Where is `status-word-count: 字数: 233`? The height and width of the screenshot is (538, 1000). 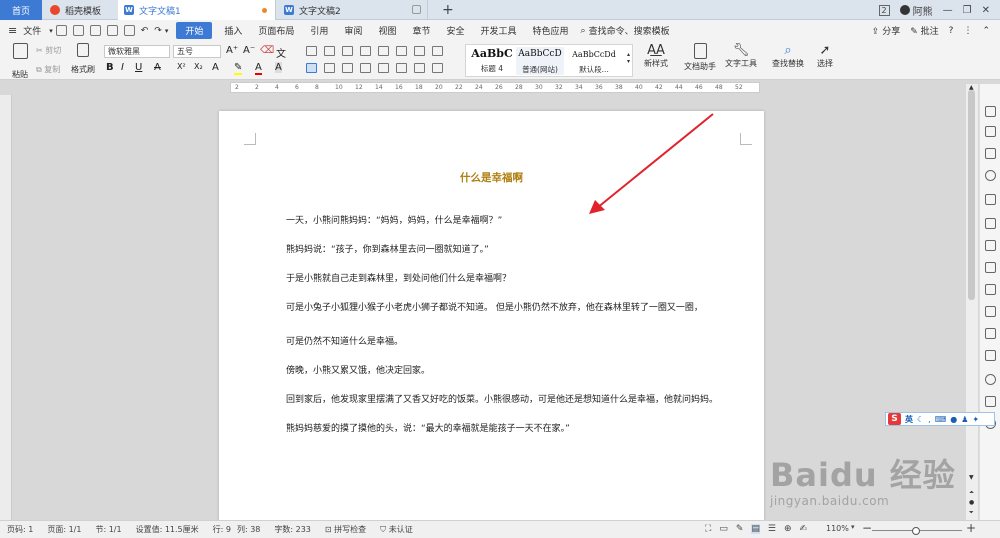
status-word-count: 字数: 233 is located at coordinates (292, 529).